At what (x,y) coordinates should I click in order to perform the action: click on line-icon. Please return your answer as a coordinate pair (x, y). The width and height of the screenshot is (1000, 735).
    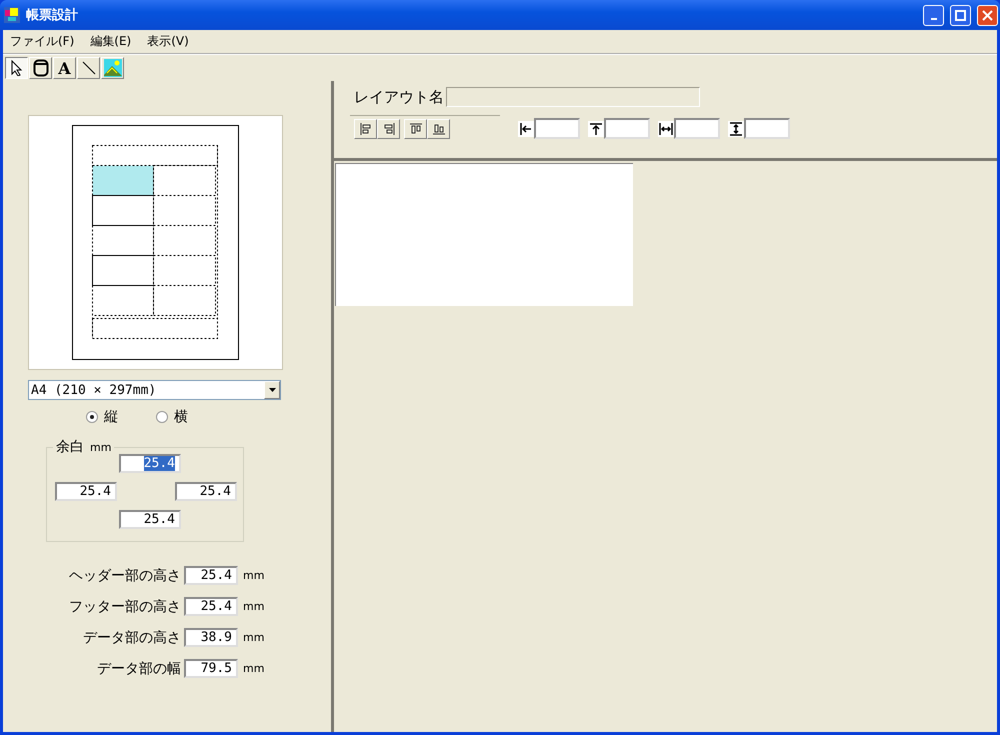
    Looking at the image, I should click on (89, 68).